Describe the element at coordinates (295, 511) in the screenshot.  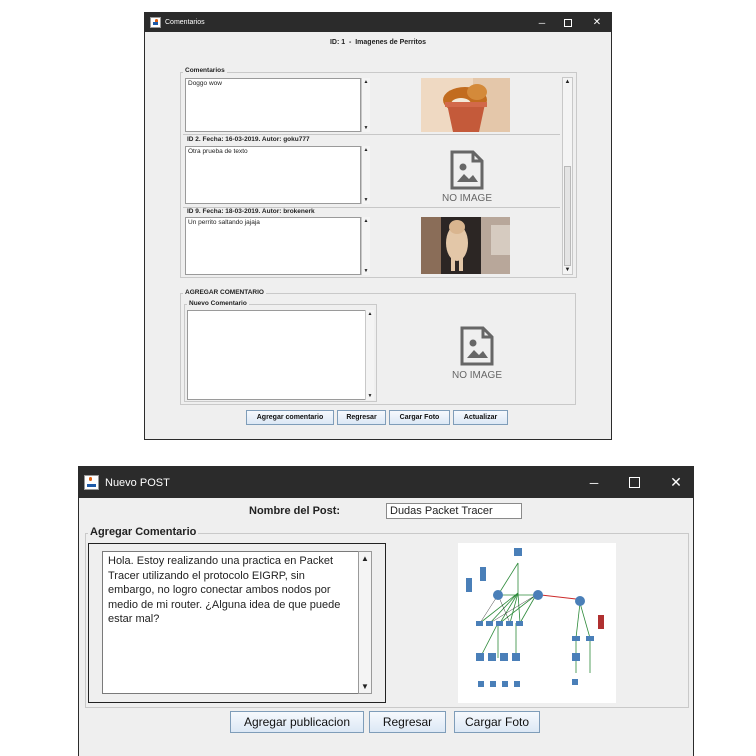
I see `post-name-label: Nombre del Post:` at that location.